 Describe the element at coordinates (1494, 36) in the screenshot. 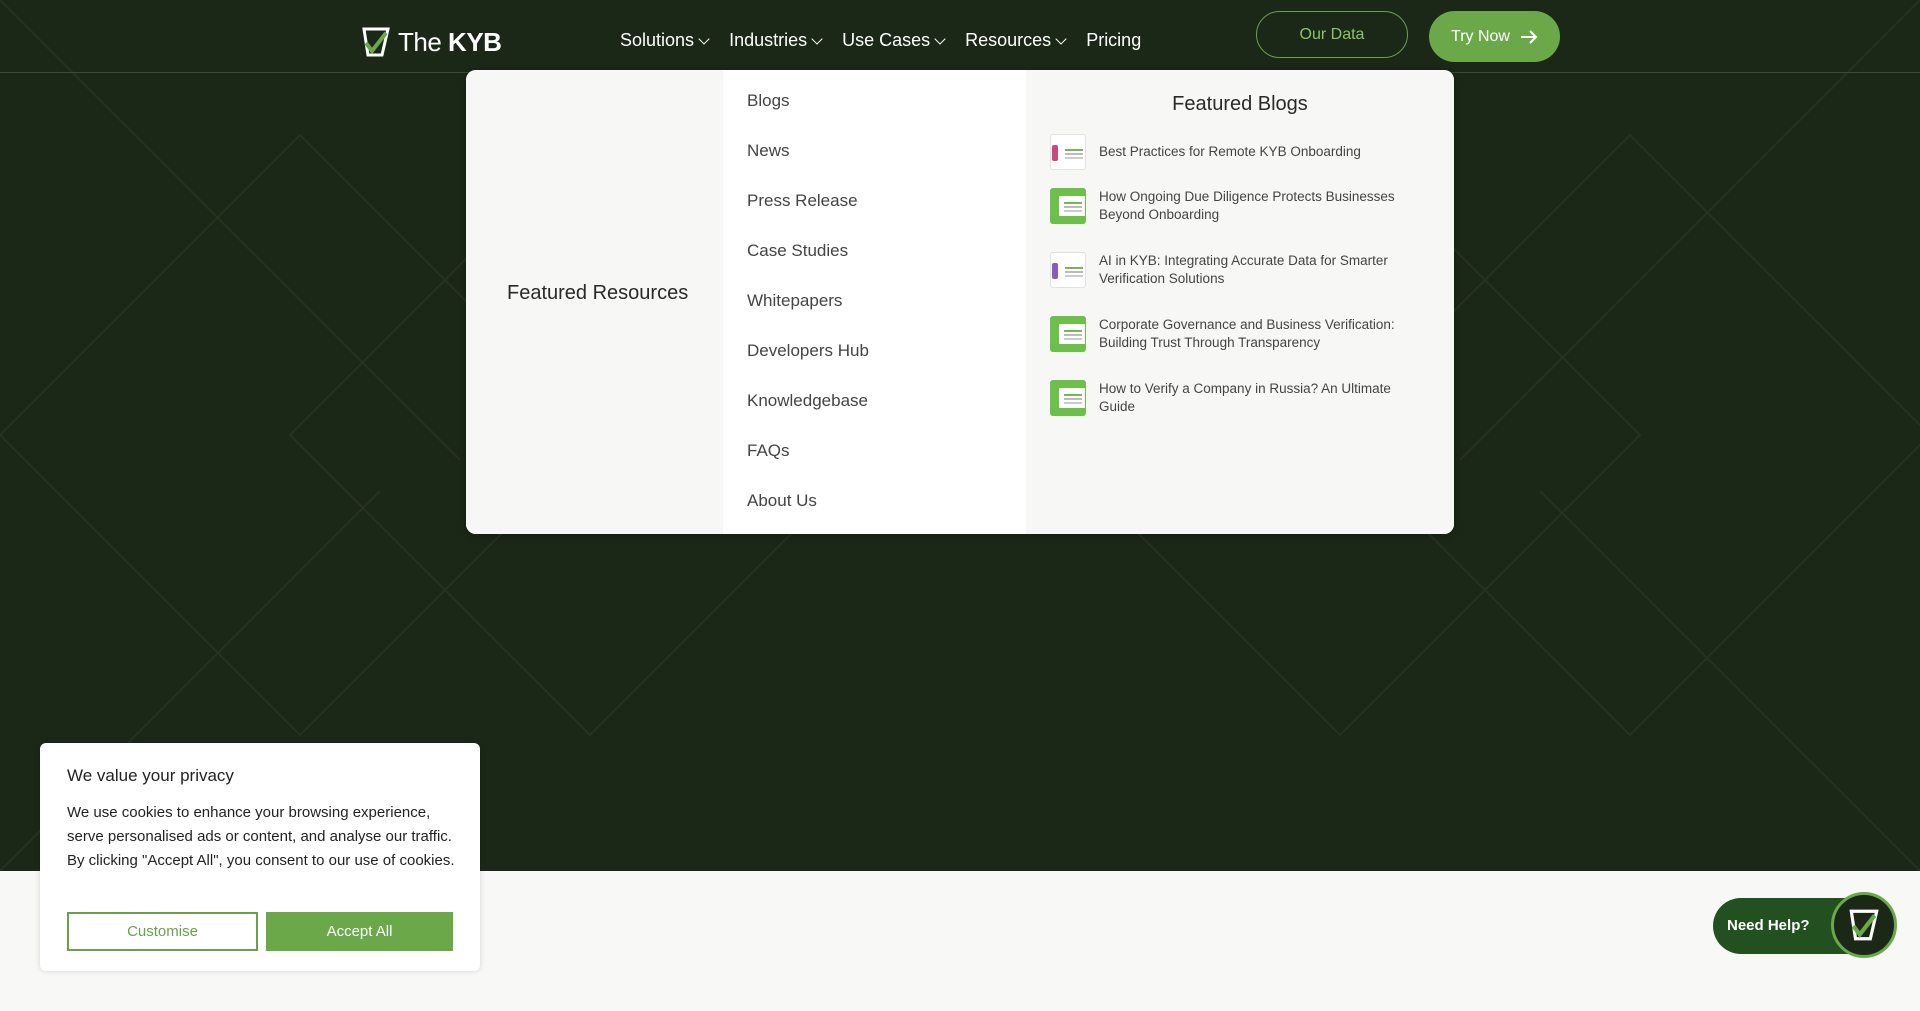

I see `try-now-button: Try Now` at that location.